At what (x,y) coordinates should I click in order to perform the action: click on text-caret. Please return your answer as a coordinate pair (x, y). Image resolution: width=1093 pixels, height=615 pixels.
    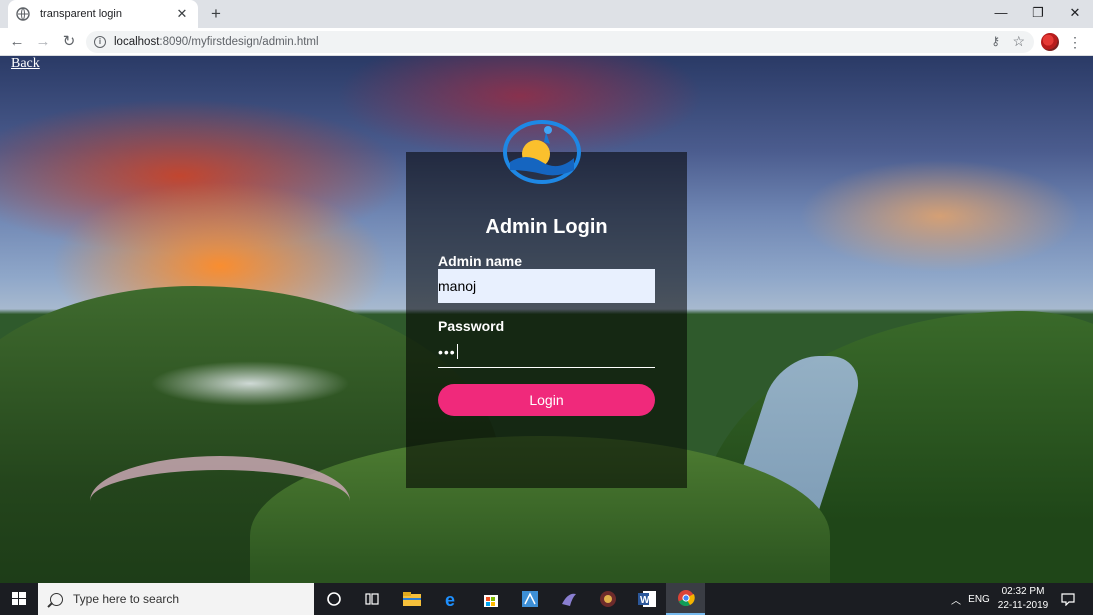
    Looking at the image, I should click on (457, 351).